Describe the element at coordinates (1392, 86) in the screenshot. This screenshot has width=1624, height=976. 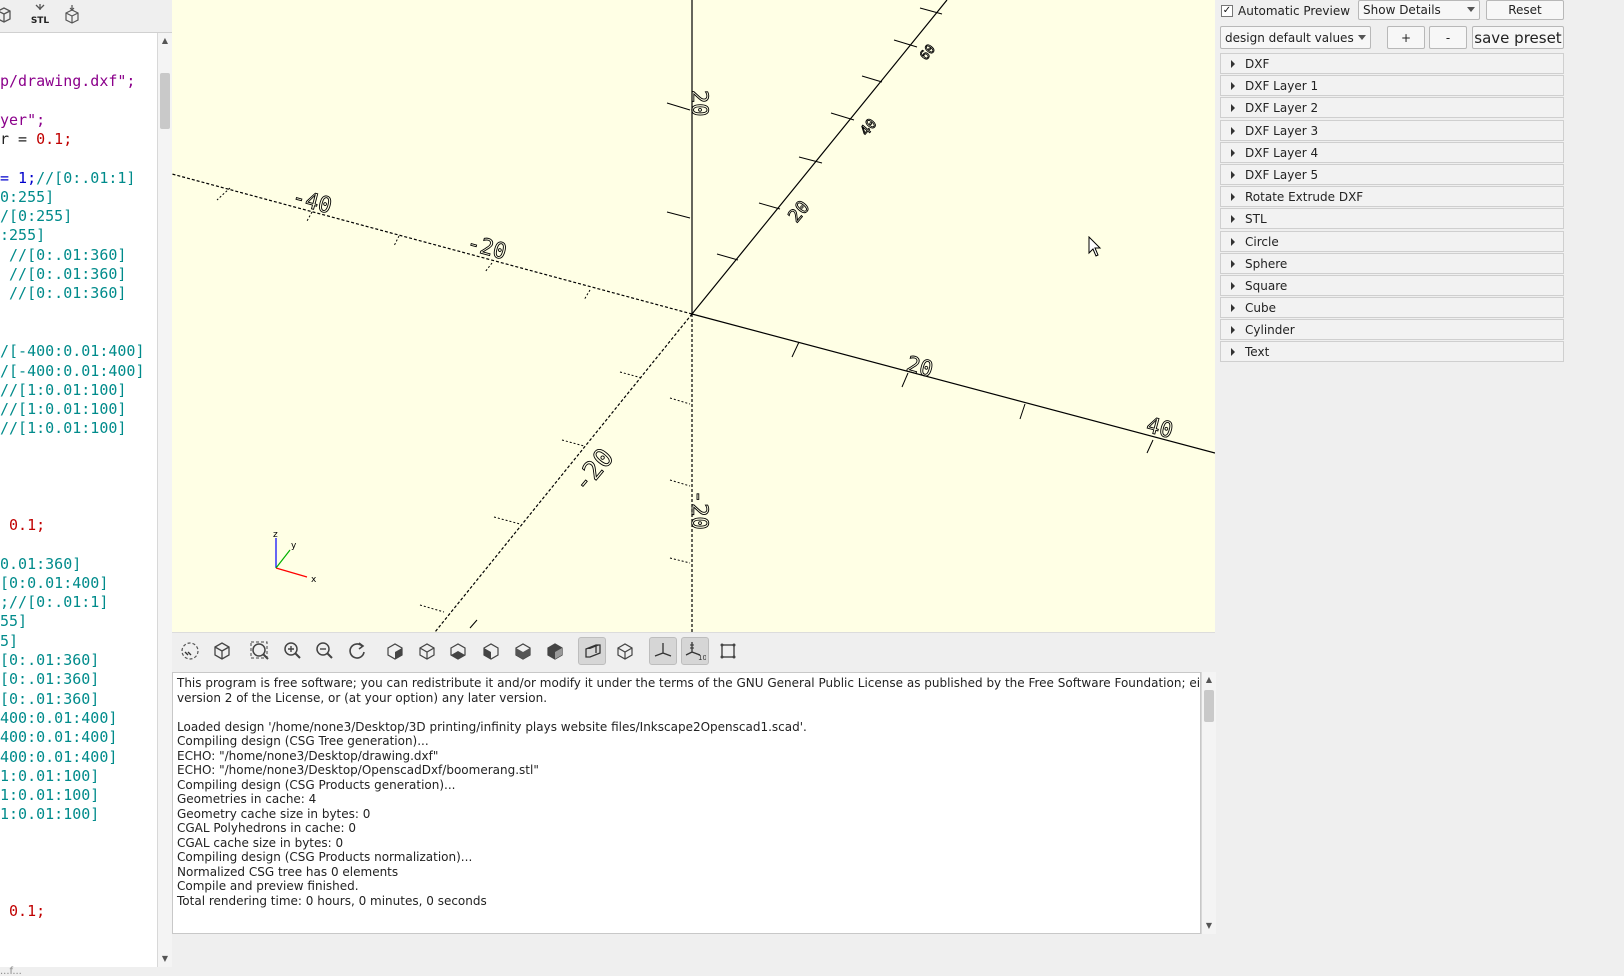
I see `group-header: DXF Layer 1` at that location.